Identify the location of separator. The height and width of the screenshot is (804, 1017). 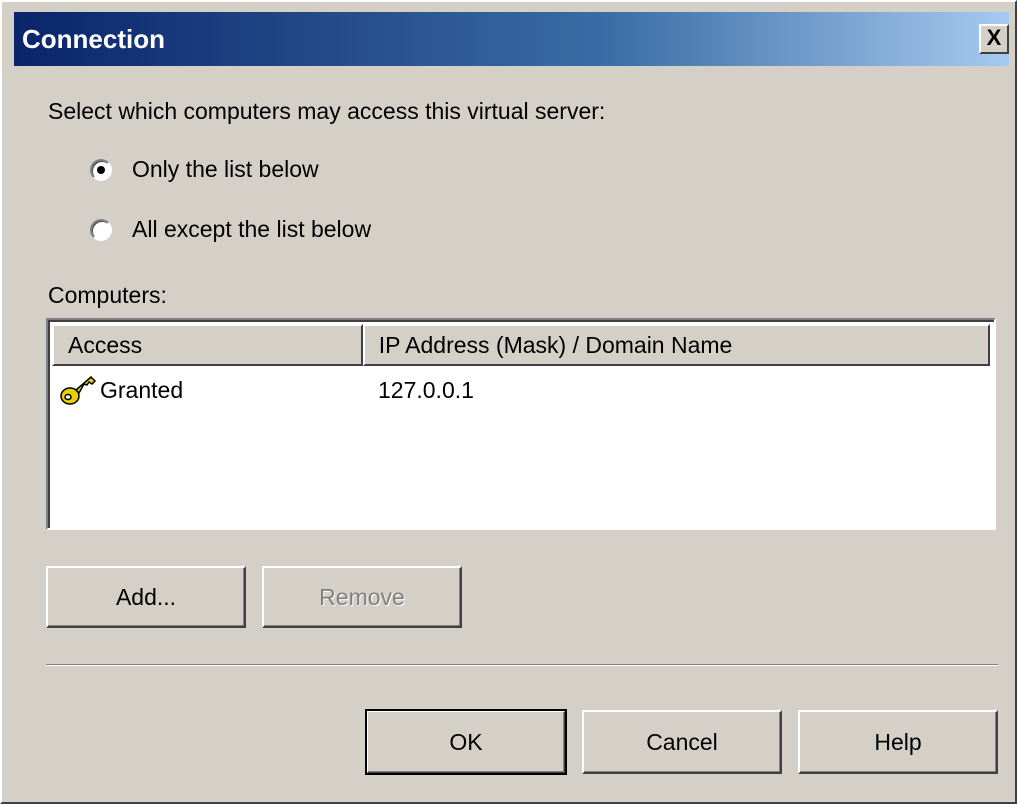
(522, 665).